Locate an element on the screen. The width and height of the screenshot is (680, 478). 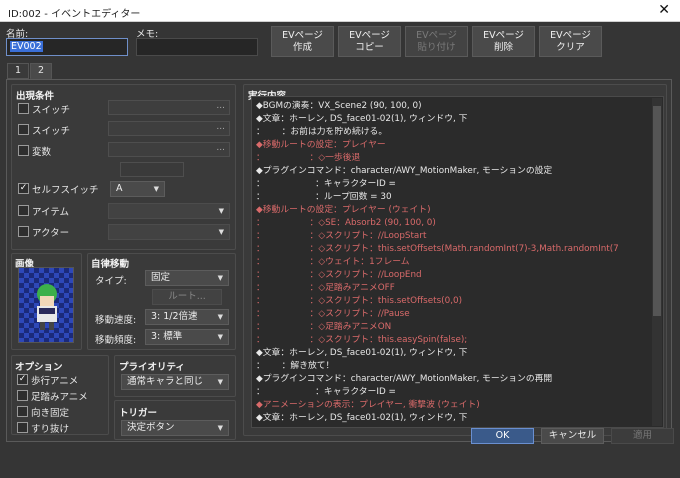
self-switch-checkbox: ✓ is located at coordinates (23, 188).